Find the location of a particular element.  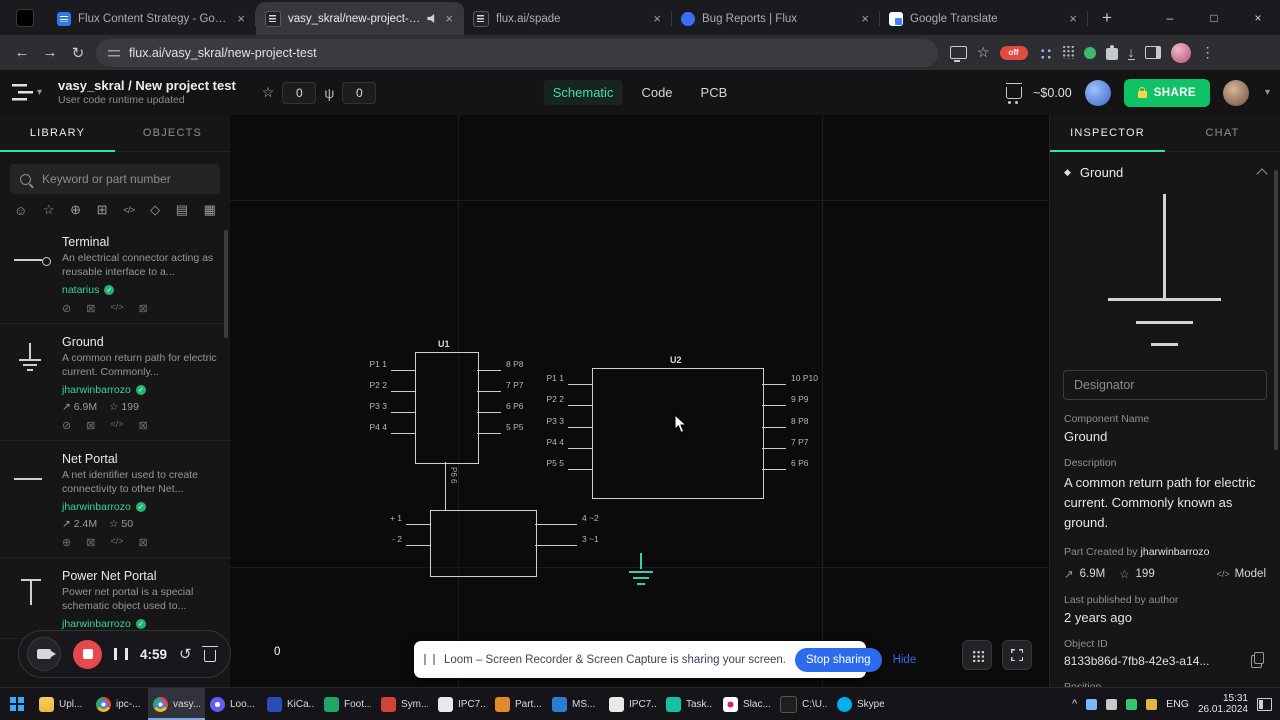

restart-recording-button: ↺ is located at coordinates (185, 654).